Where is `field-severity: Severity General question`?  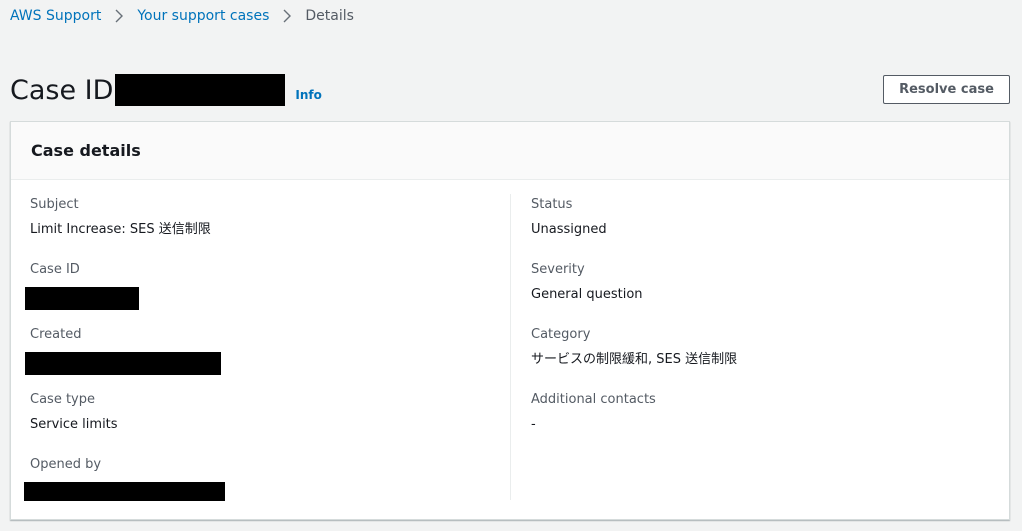 field-severity: Severity General question is located at coordinates (761, 293).